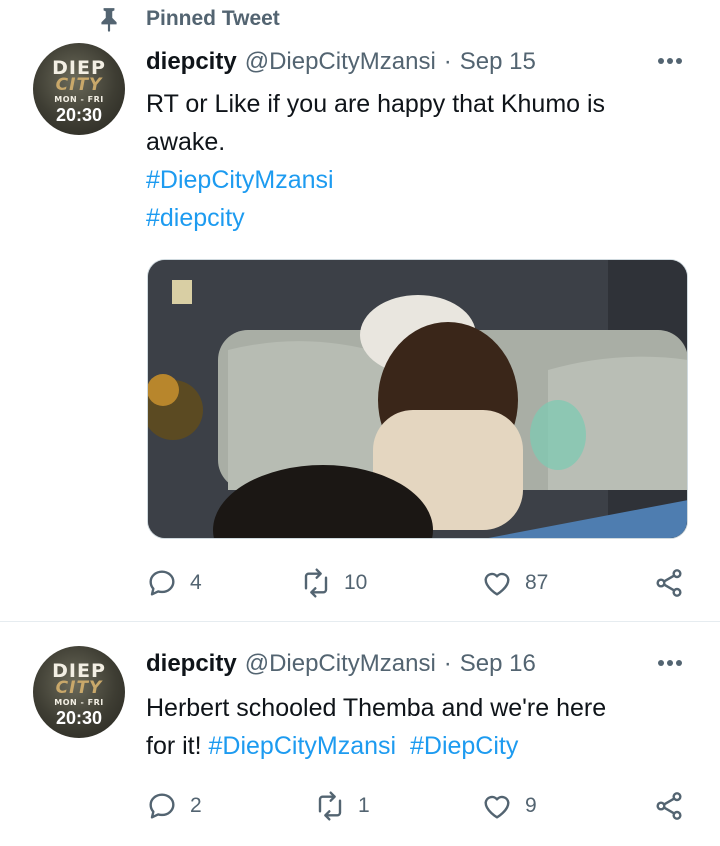 The height and width of the screenshot is (846, 720). Describe the element at coordinates (364, 805) in the screenshot. I see `retweet-count: 1` at that location.